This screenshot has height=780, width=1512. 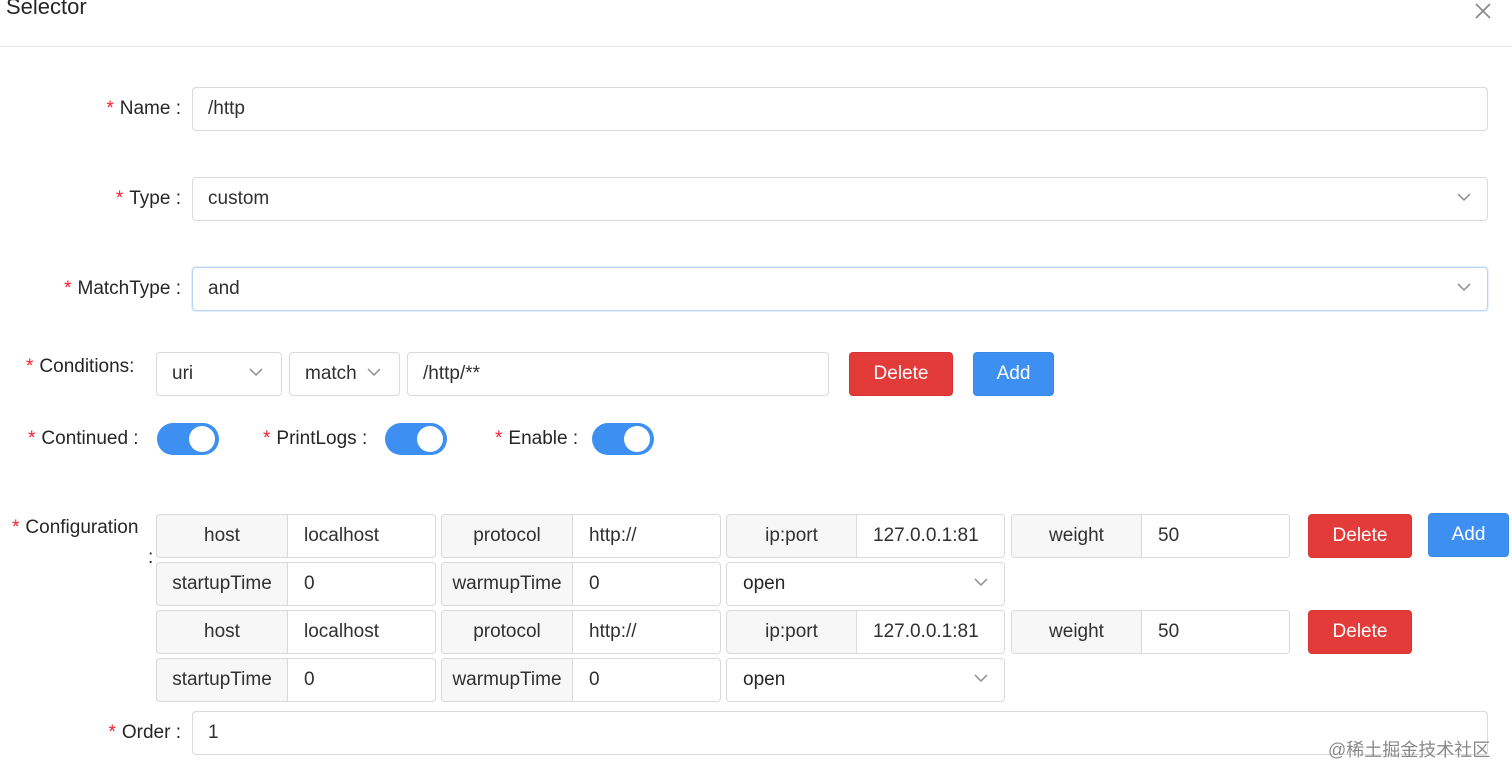 What do you see at coordinates (122, 288) in the screenshot?
I see `match-type-label: * MatchType :` at bounding box center [122, 288].